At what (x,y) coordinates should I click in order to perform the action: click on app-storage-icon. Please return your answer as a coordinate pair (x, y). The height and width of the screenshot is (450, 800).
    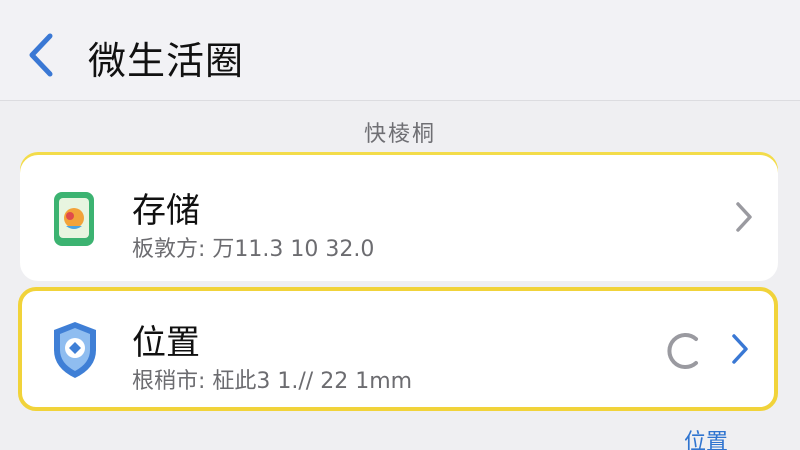
    Looking at the image, I should click on (75, 220).